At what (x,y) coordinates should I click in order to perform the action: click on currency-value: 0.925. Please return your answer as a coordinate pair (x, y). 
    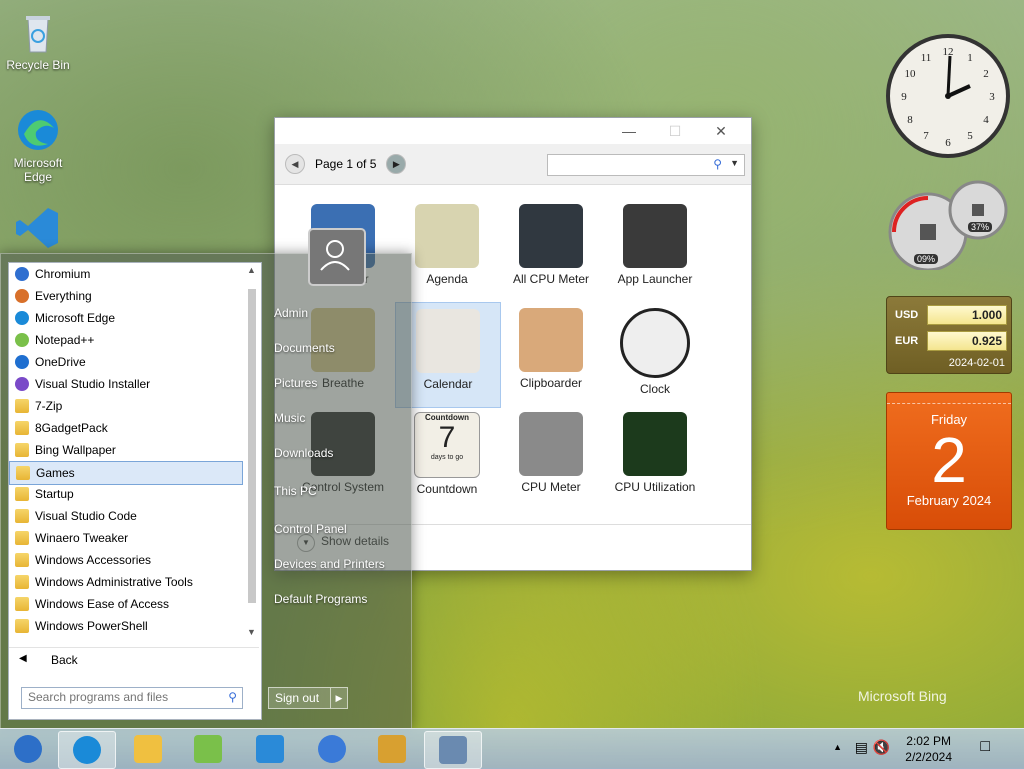
    Looking at the image, I should click on (967, 341).